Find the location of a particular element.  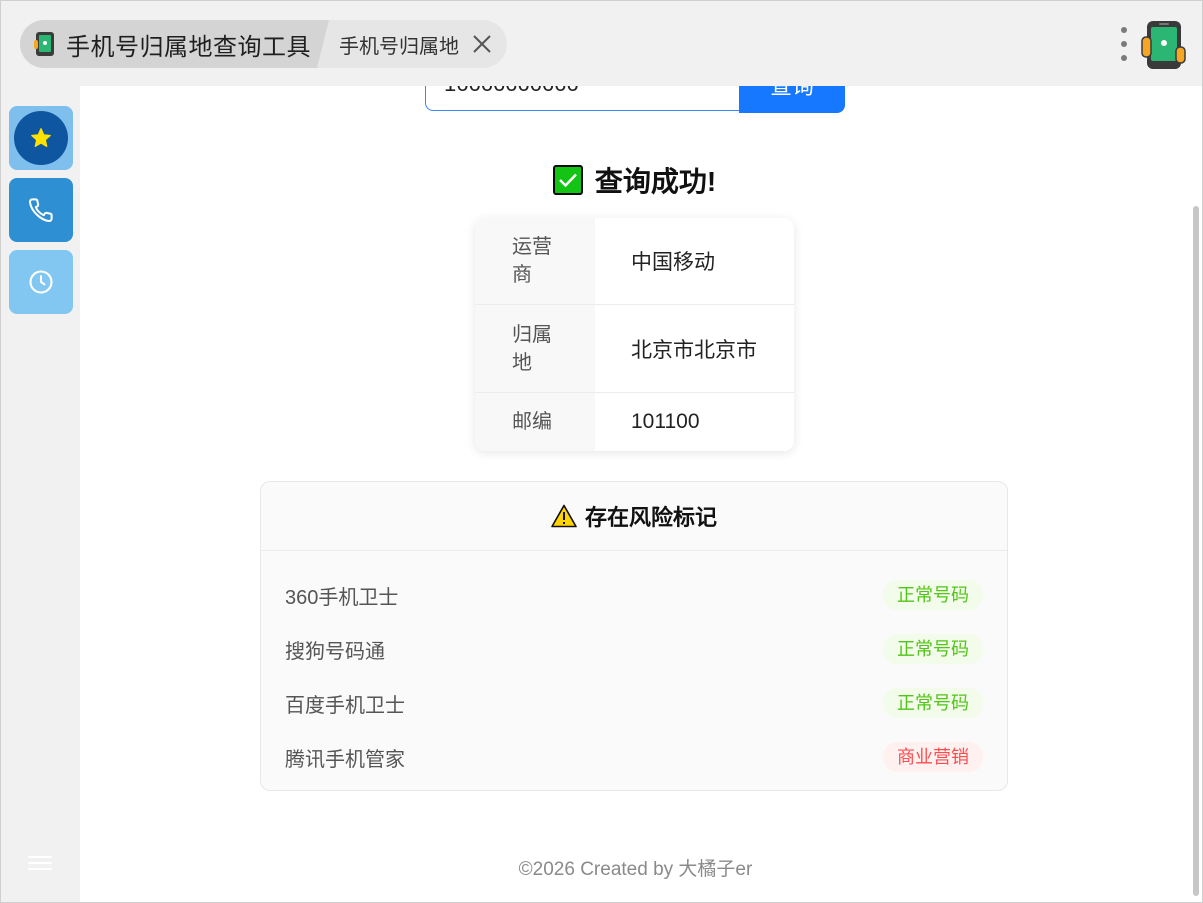

phone-number-input is located at coordinates (582, 98).